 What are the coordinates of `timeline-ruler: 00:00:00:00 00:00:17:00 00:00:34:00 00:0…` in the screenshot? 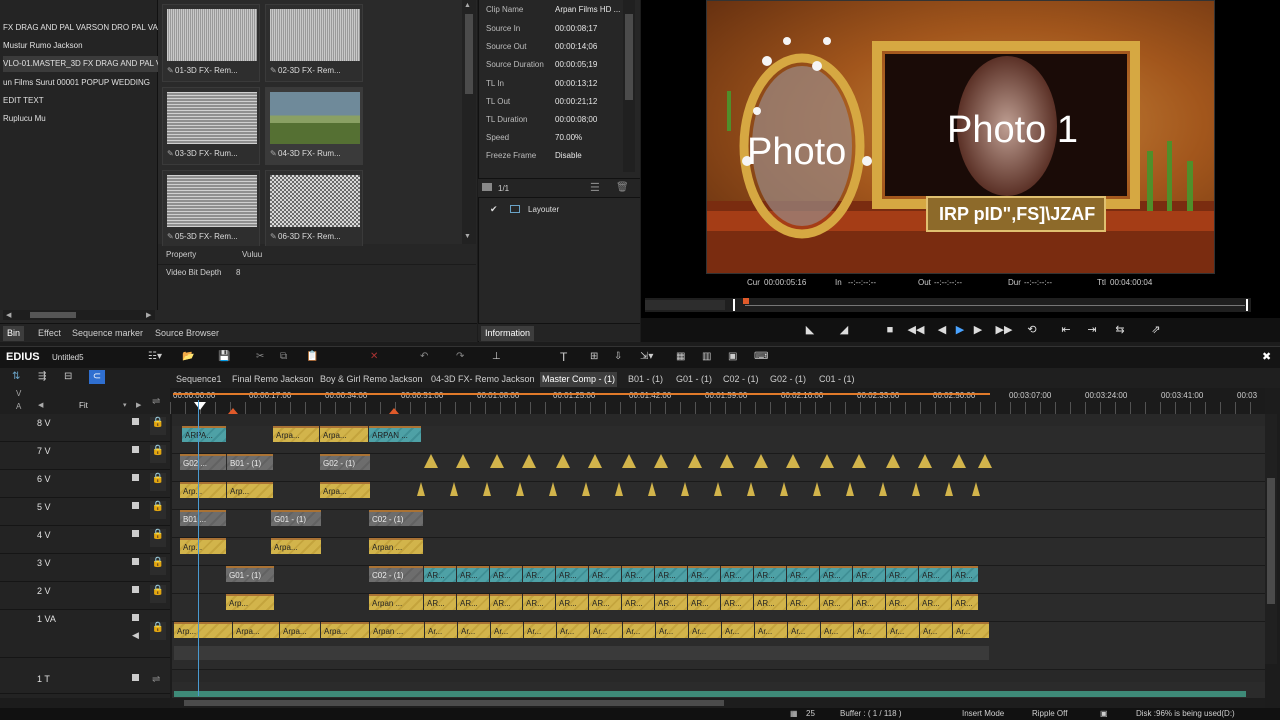 It's located at (717, 401).